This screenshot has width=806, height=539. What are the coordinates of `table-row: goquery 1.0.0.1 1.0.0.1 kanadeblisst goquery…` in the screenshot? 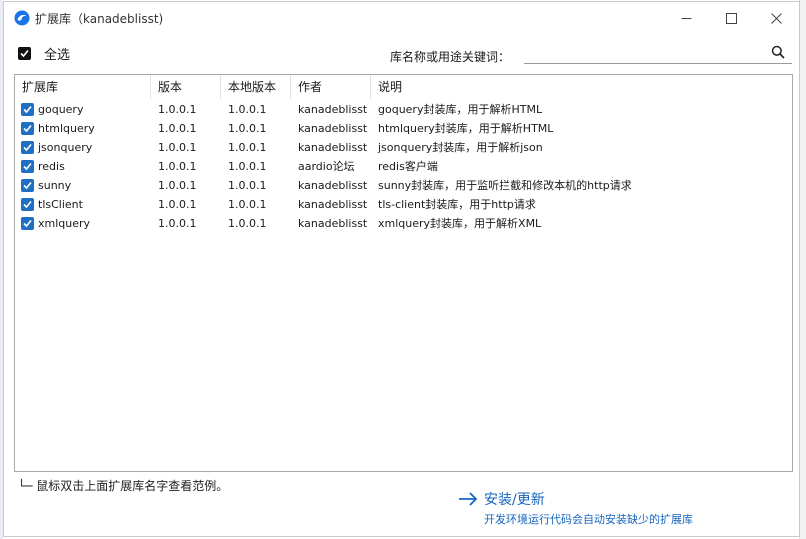 It's located at (403, 109).